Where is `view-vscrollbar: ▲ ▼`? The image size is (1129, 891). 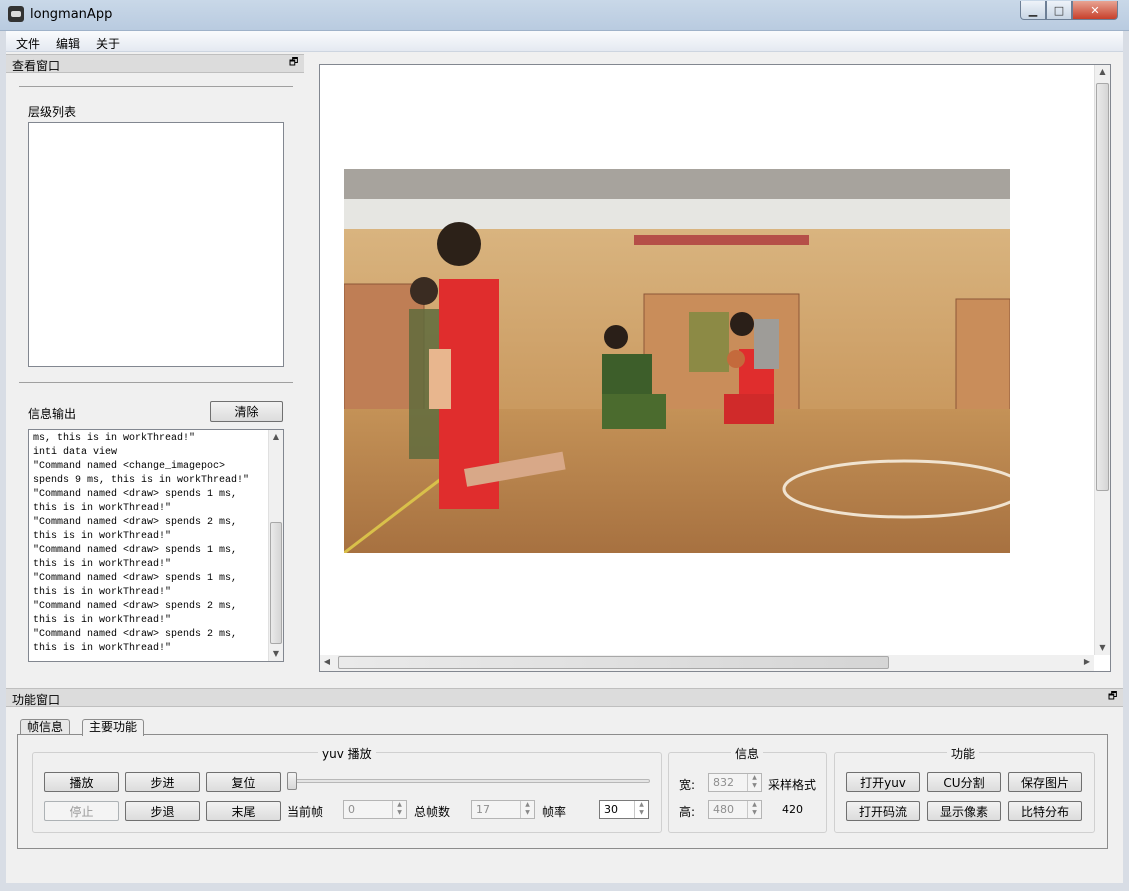 view-vscrollbar: ▲ ▼ is located at coordinates (1102, 360).